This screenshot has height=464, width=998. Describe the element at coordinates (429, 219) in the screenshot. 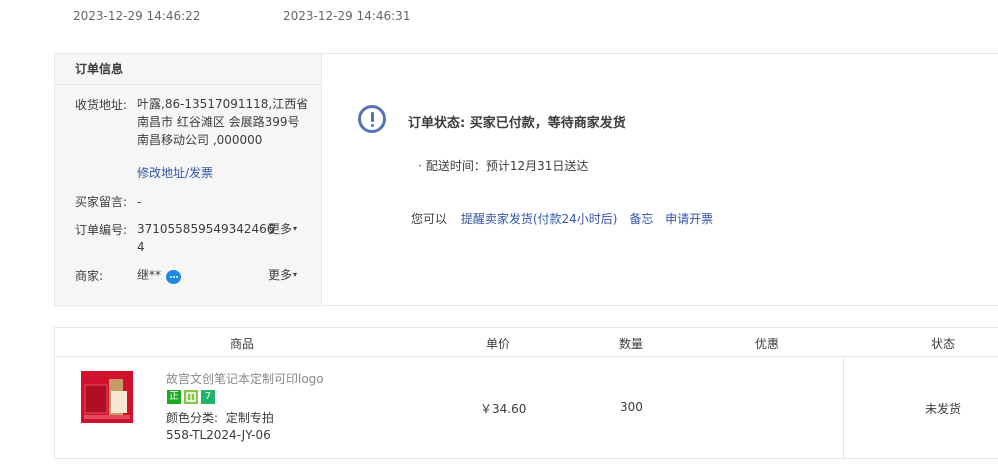

I see `actions-label: 您可以` at that location.